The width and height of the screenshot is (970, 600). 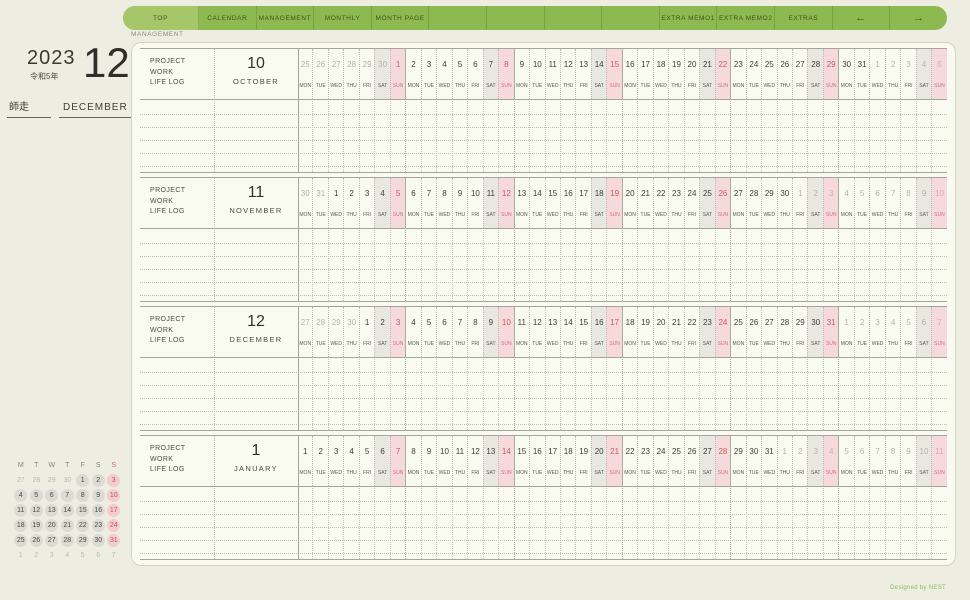 What do you see at coordinates (521, 332) in the screenshot?
I see `day-cell: 11 MON` at bounding box center [521, 332].